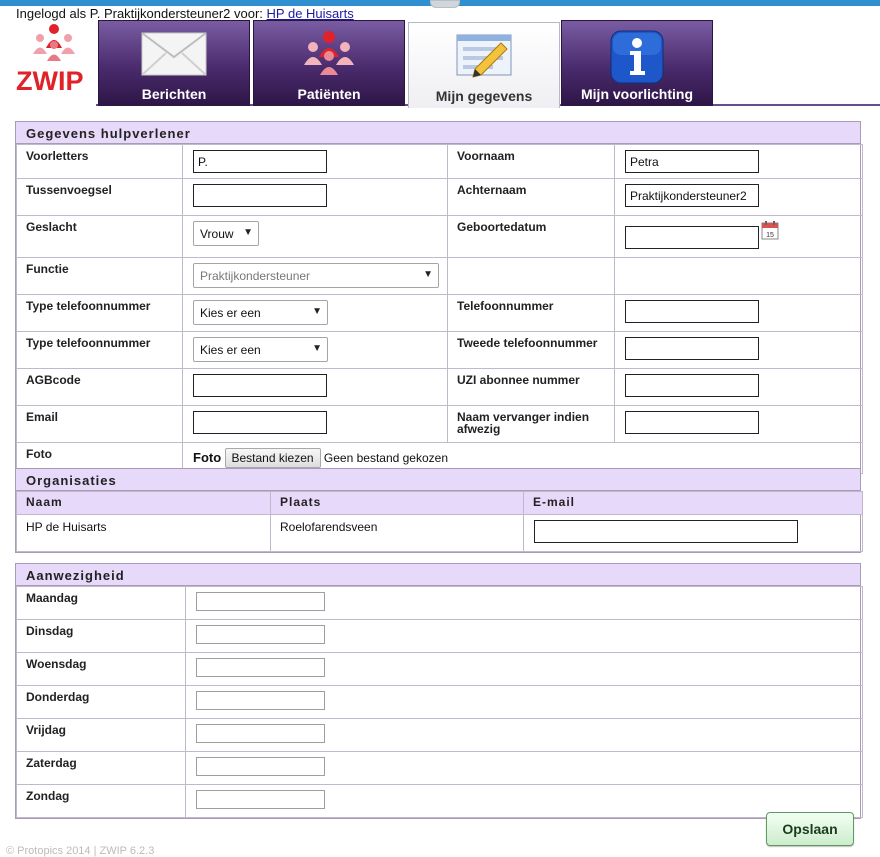 The width and height of the screenshot is (880, 857). What do you see at coordinates (99, 161) in the screenshot?
I see `label-voorletters: Voorletters` at bounding box center [99, 161].